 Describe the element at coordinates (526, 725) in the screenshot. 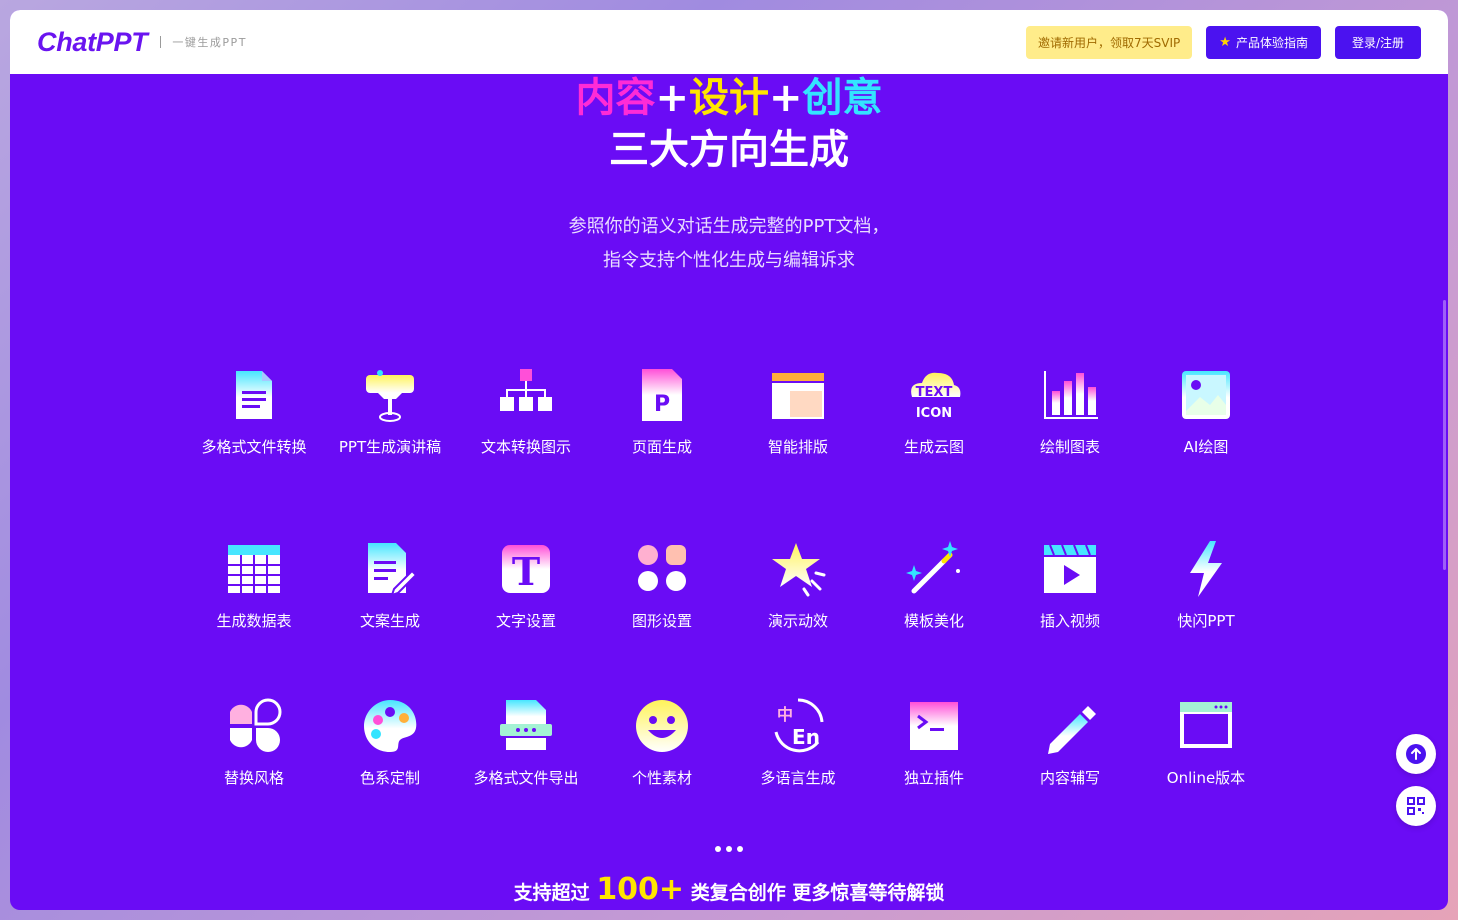

I see `export-file-icon` at that location.